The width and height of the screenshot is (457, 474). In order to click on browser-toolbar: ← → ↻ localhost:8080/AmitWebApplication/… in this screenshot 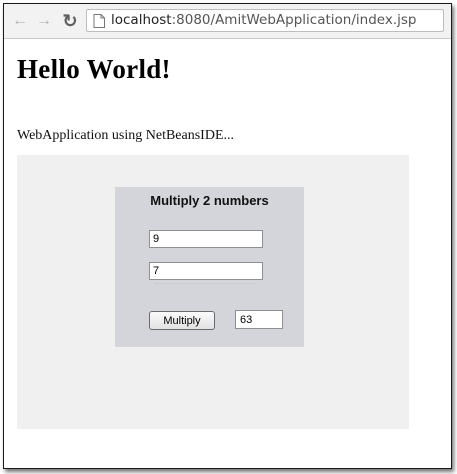, I will do `click(227, 21)`.